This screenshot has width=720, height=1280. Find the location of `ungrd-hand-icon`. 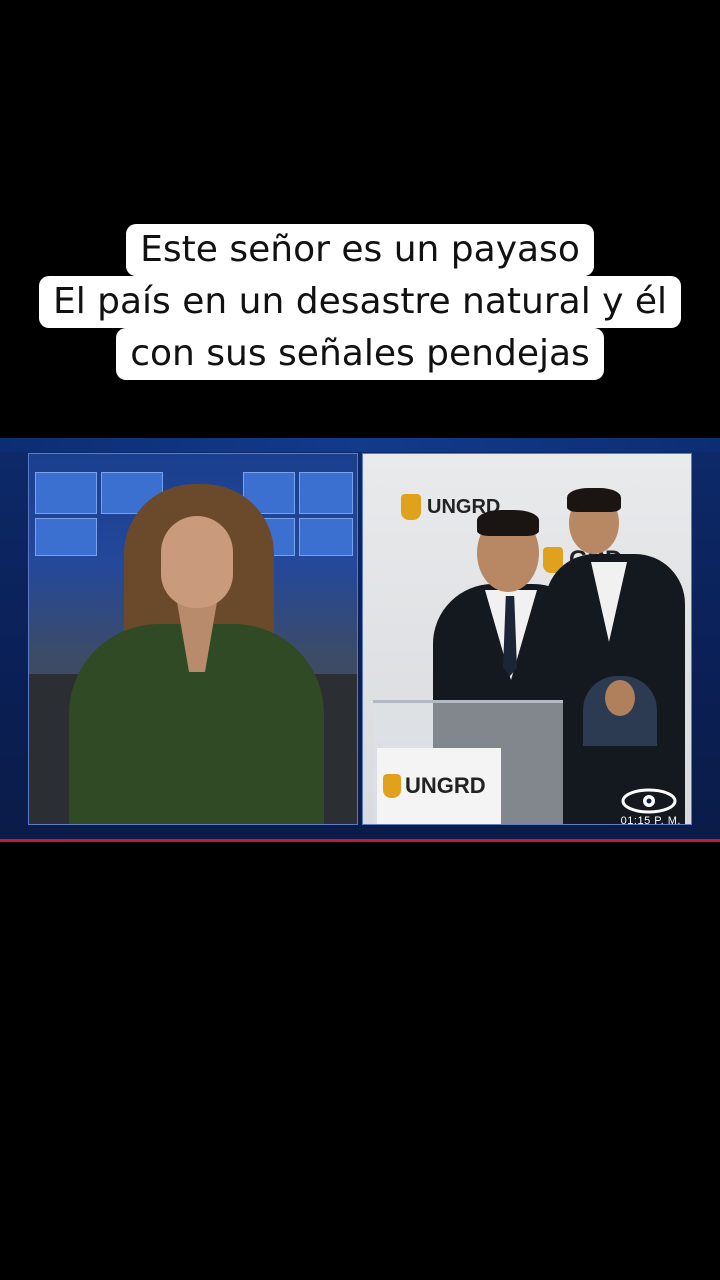

ungrd-hand-icon is located at coordinates (411, 507).